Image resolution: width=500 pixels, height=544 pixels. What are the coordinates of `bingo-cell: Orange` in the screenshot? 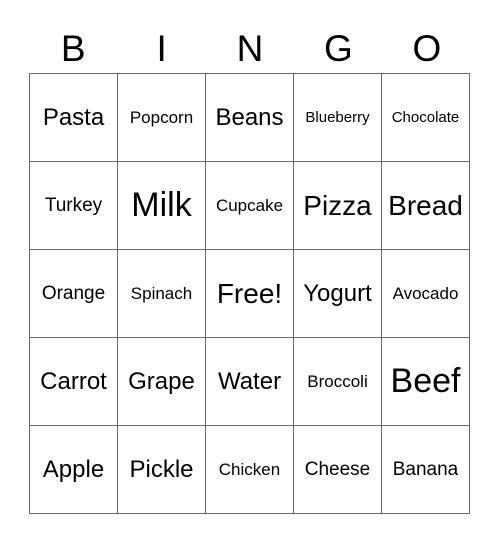 It's located at (74, 294).